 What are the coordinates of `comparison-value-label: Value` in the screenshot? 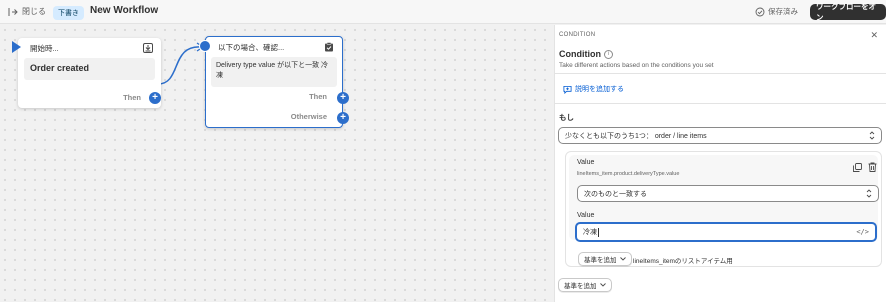 It's located at (586, 215).